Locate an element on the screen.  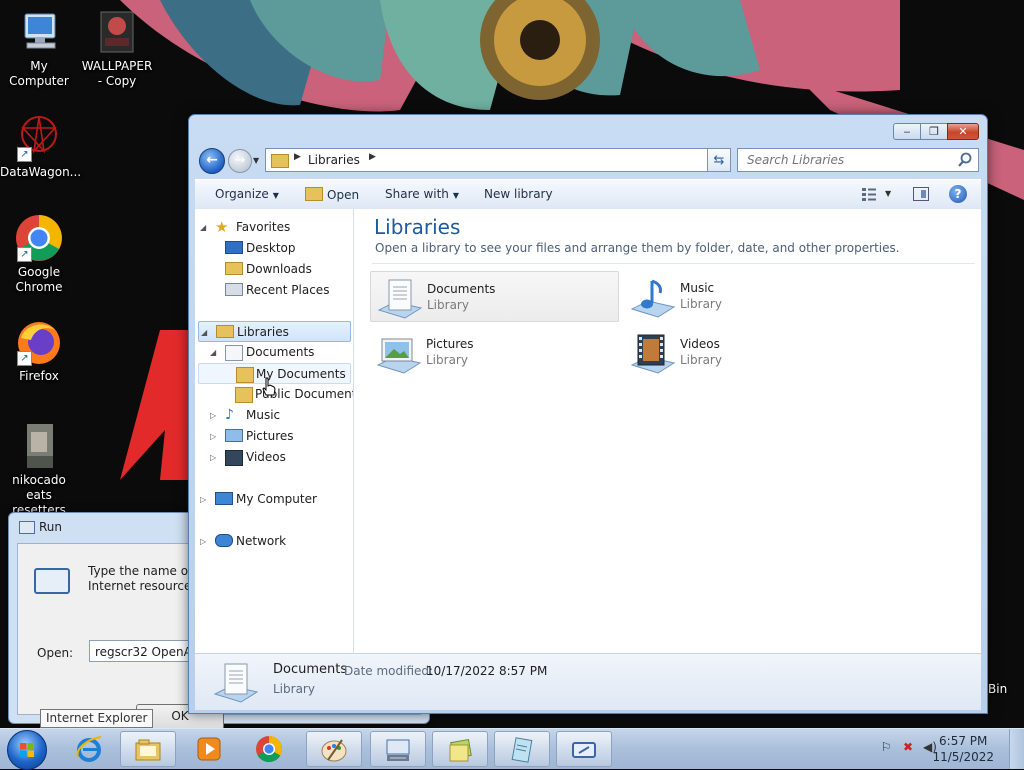
maximize-button: ❐ is located at coordinates (934, 131).